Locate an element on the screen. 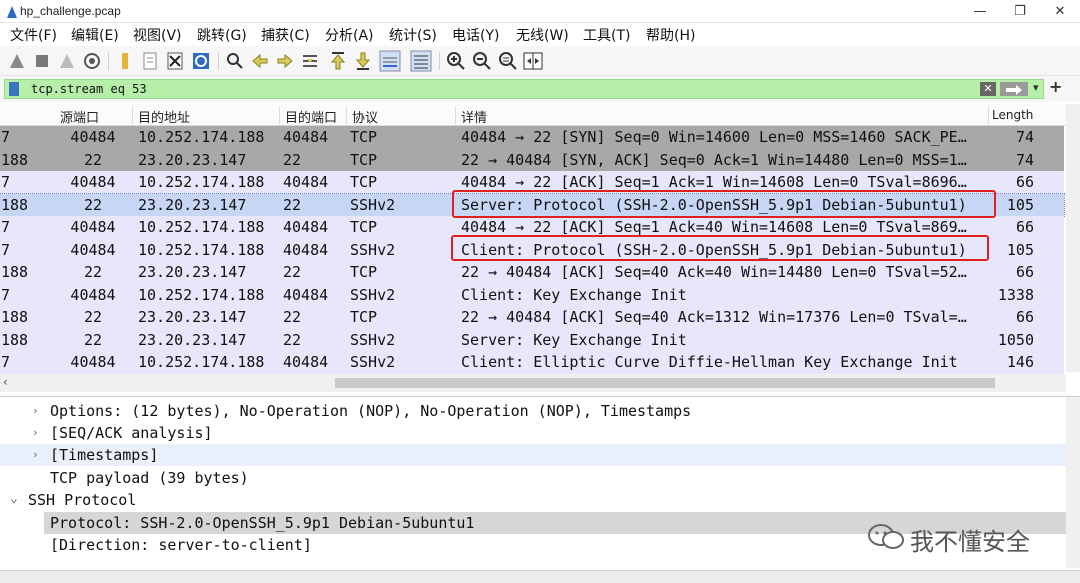 This screenshot has height=583, width=1080. clear-filter-icon: ✕ is located at coordinates (988, 89).